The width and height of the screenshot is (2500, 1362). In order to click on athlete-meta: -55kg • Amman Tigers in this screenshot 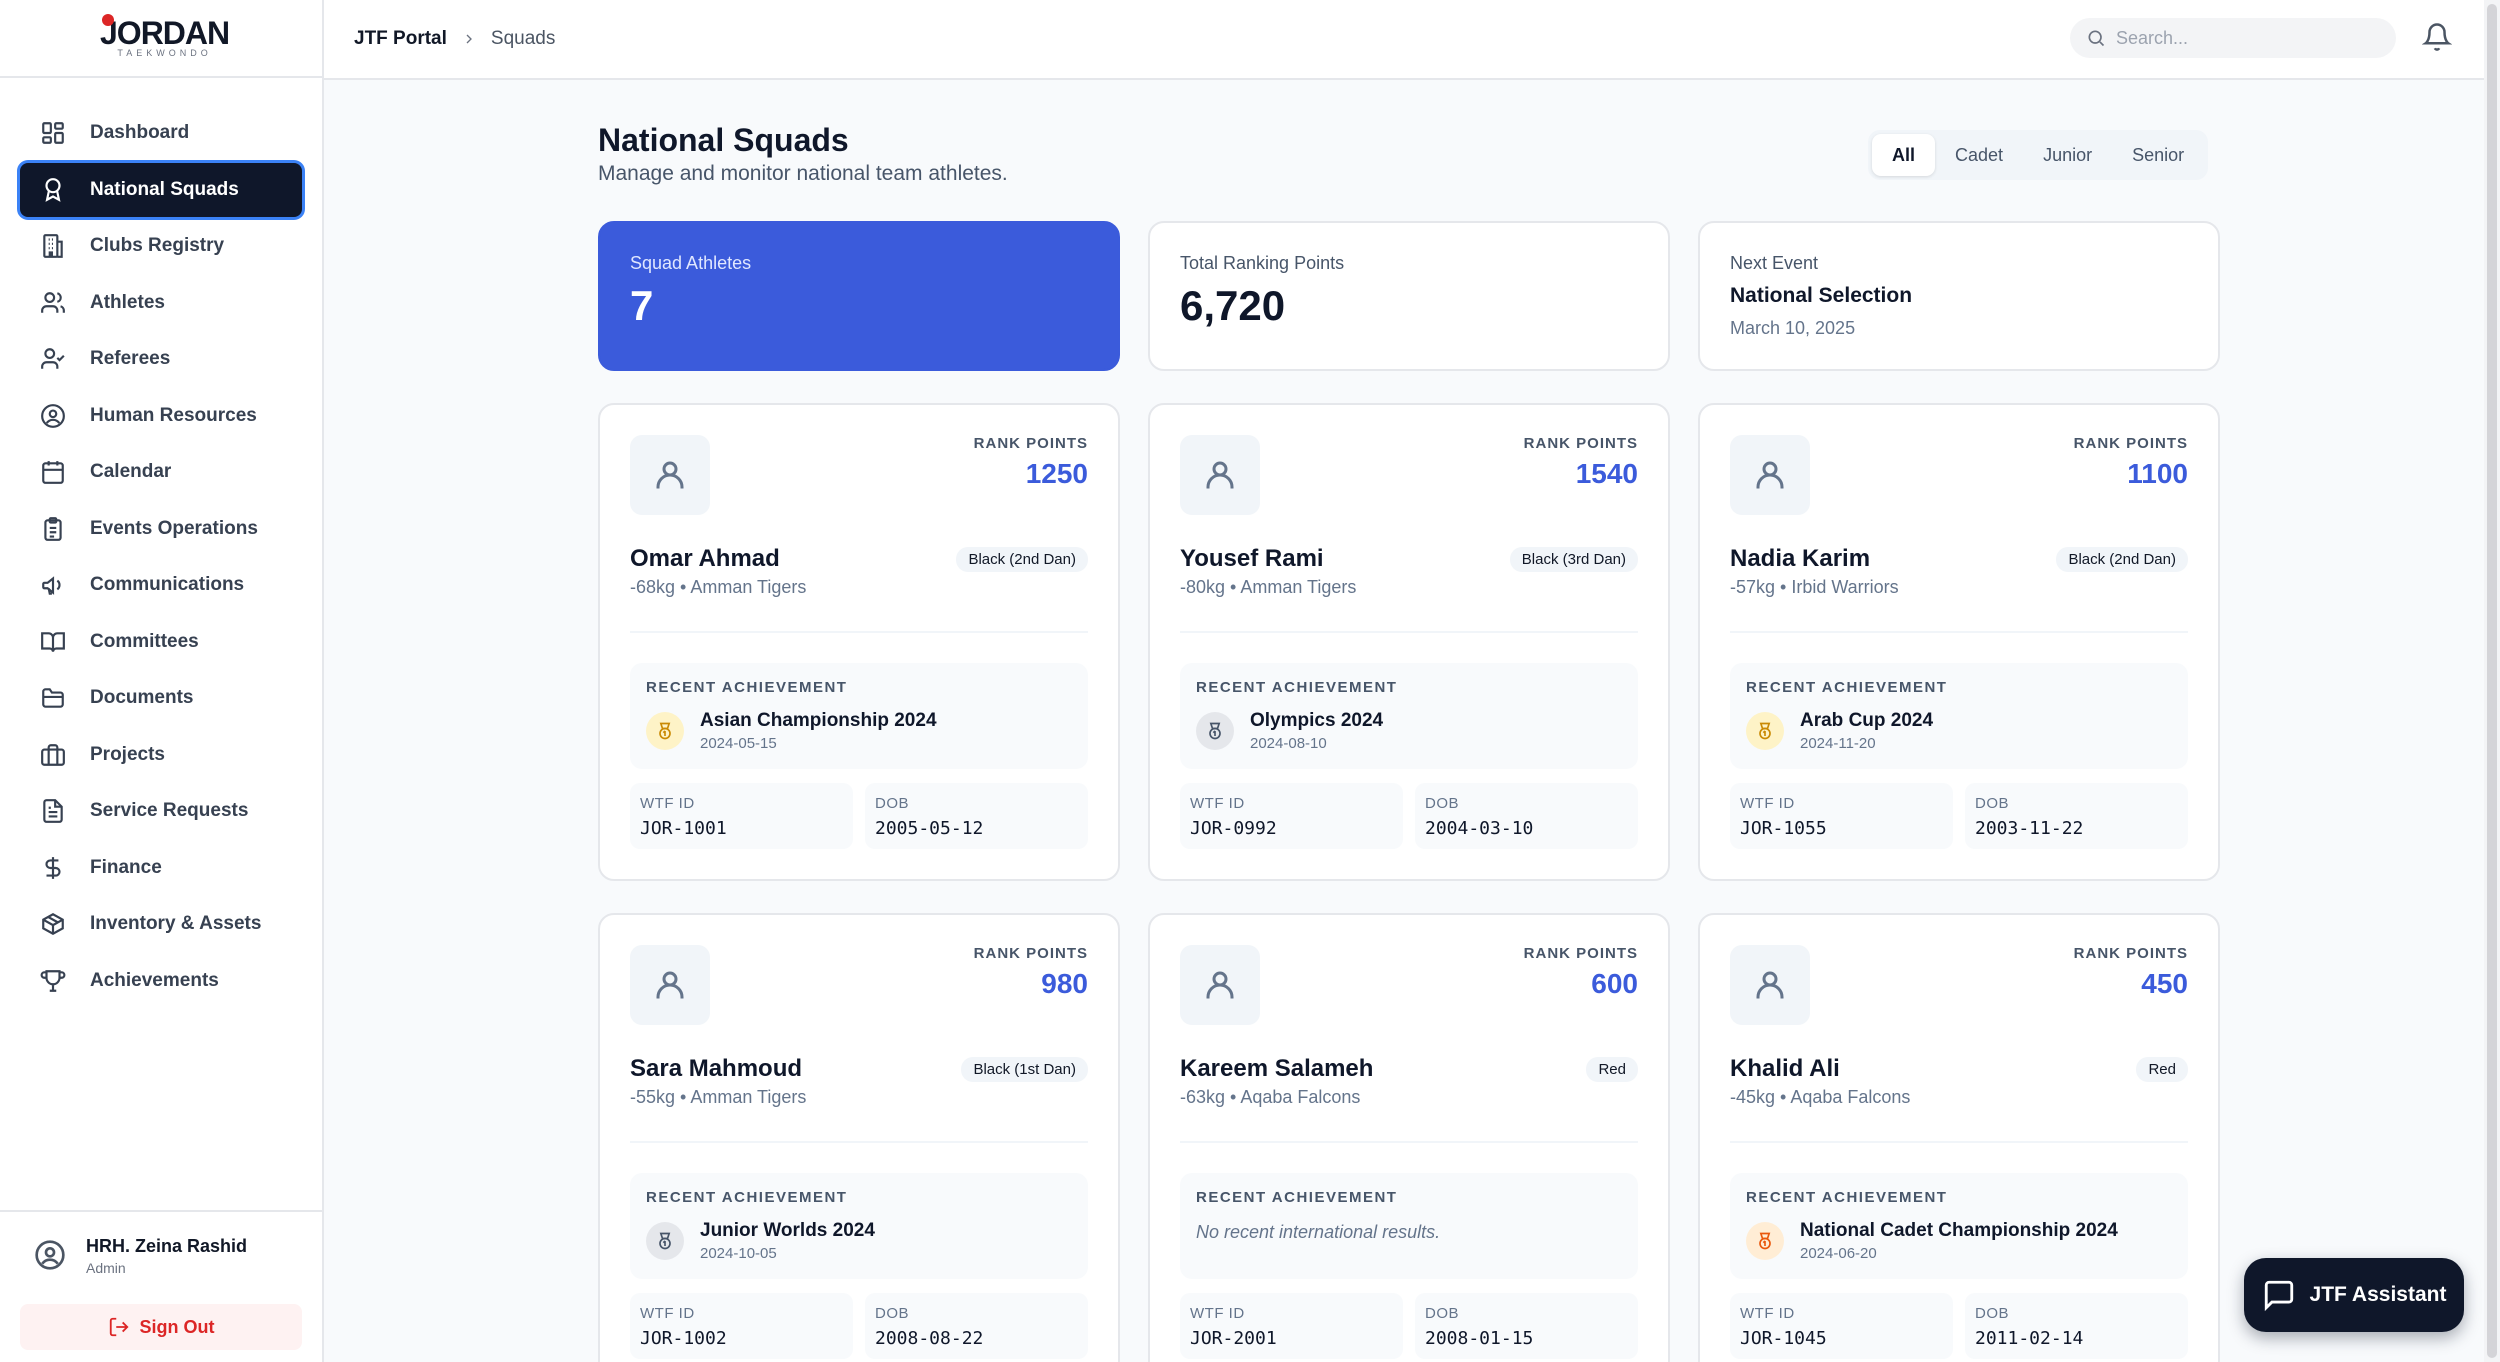, I will do `click(718, 1097)`.